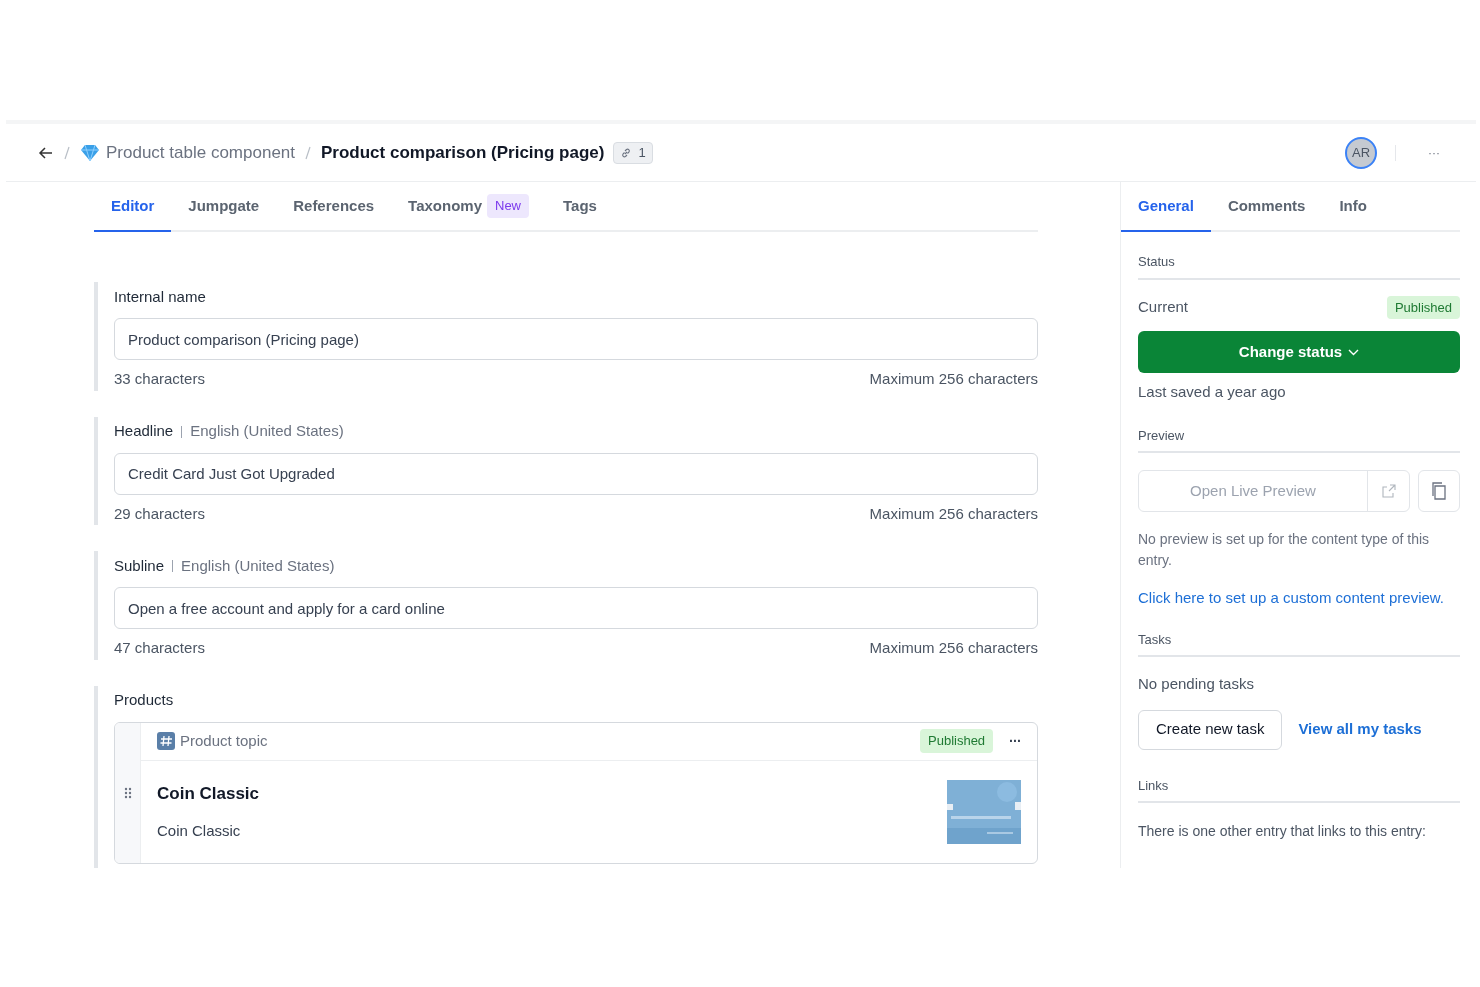 This screenshot has width=1480, height=987. What do you see at coordinates (1210, 729) in the screenshot?
I see `create-task-button: Create new task` at bounding box center [1210, 729].